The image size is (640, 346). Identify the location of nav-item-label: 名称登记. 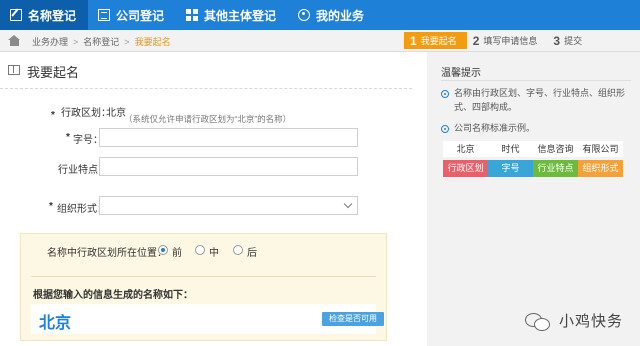
(52, 15).